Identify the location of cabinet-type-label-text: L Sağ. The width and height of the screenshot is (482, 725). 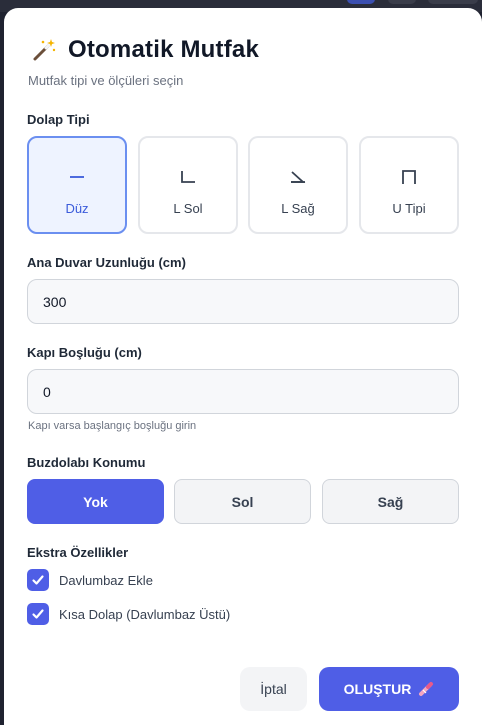
(298, 208).